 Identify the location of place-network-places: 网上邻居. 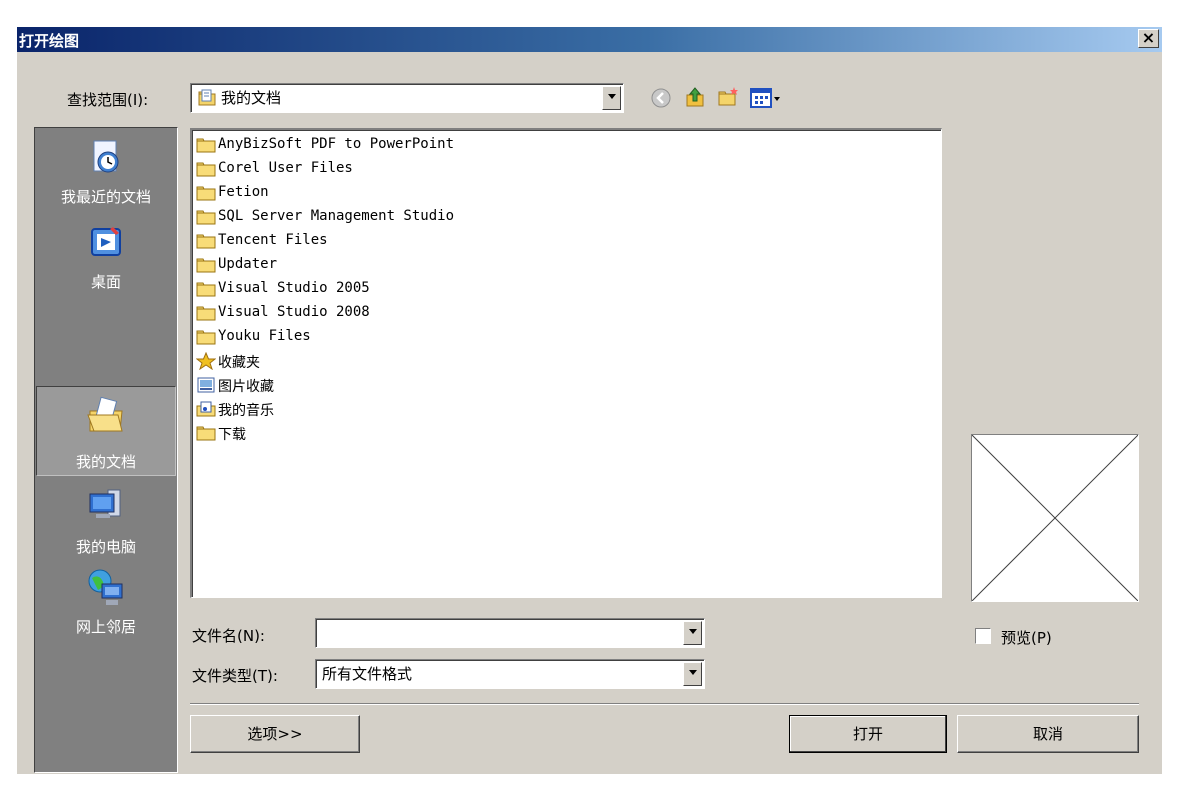
(106, 607).